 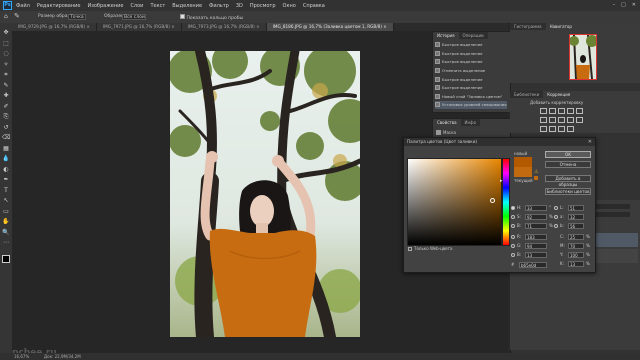 What do you see at coordinates (559, 94) in the screenshot?
I see `panel-tab: Коррекция` at bounding box center [559, 94].